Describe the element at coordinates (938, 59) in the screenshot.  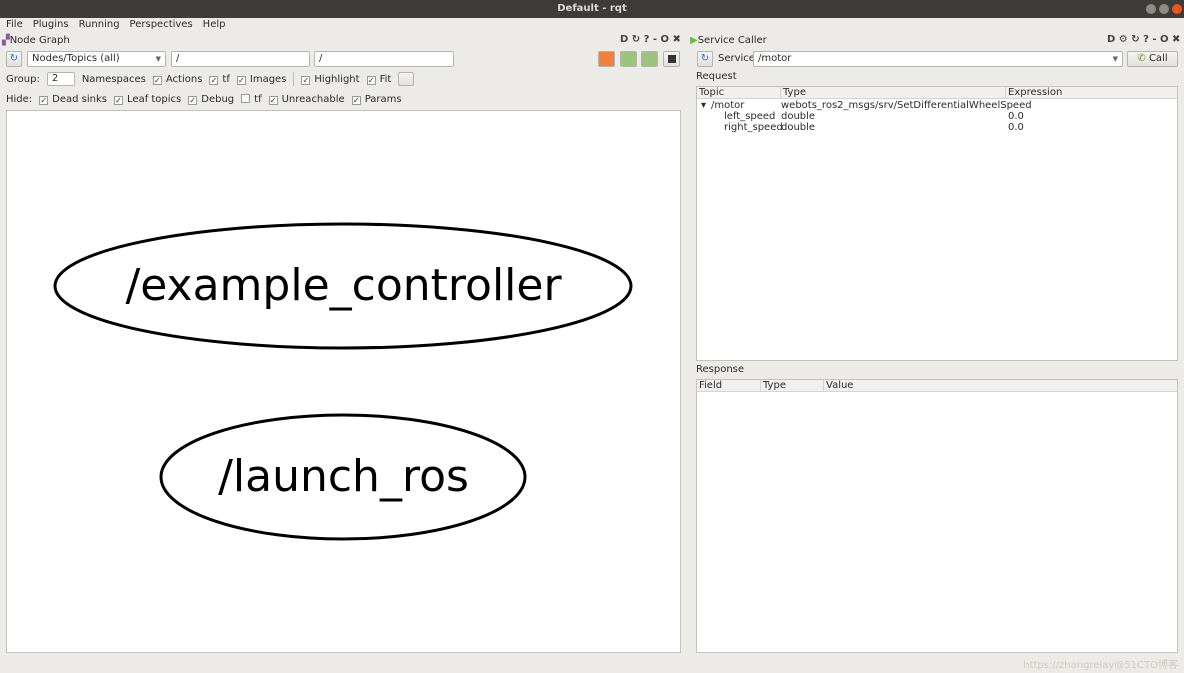
I see `service-select: /motor ▼` at that location.